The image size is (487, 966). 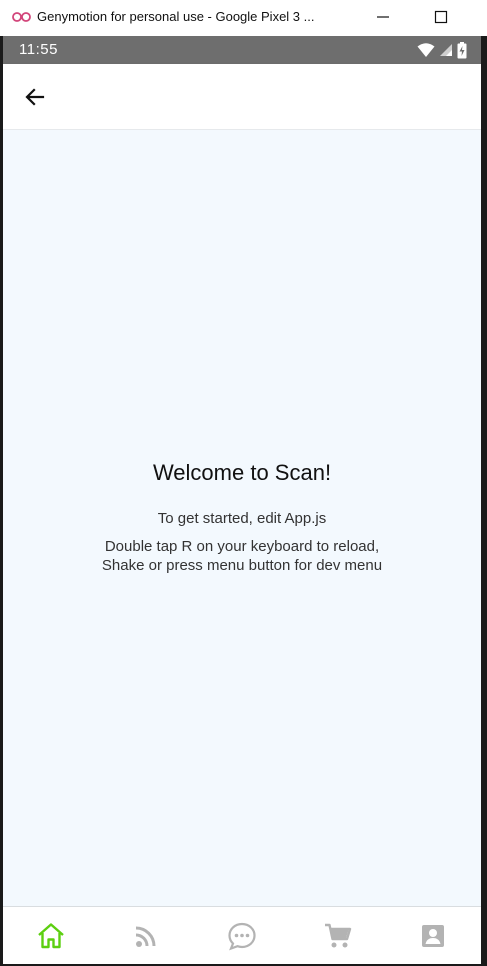 What do you see at coordinates (242, 472) in the screenshot?
I see `welcome-heading: Welcome to Scan!` at bounding box center [242, 472].